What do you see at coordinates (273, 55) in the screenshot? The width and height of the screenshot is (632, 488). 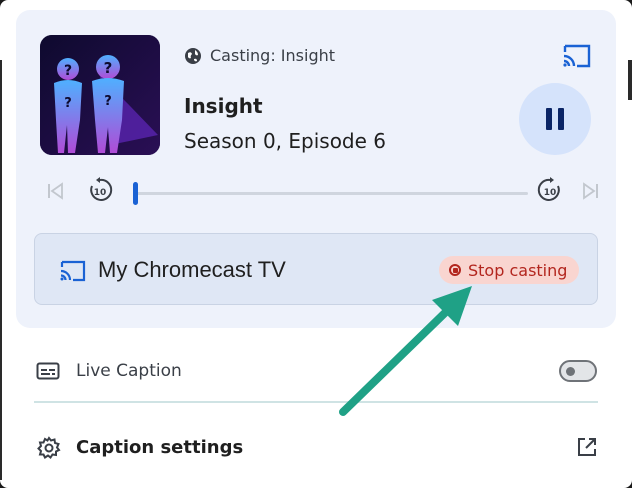 I see `casting-label: Casting: Insight` at bounding box center [273, 55].